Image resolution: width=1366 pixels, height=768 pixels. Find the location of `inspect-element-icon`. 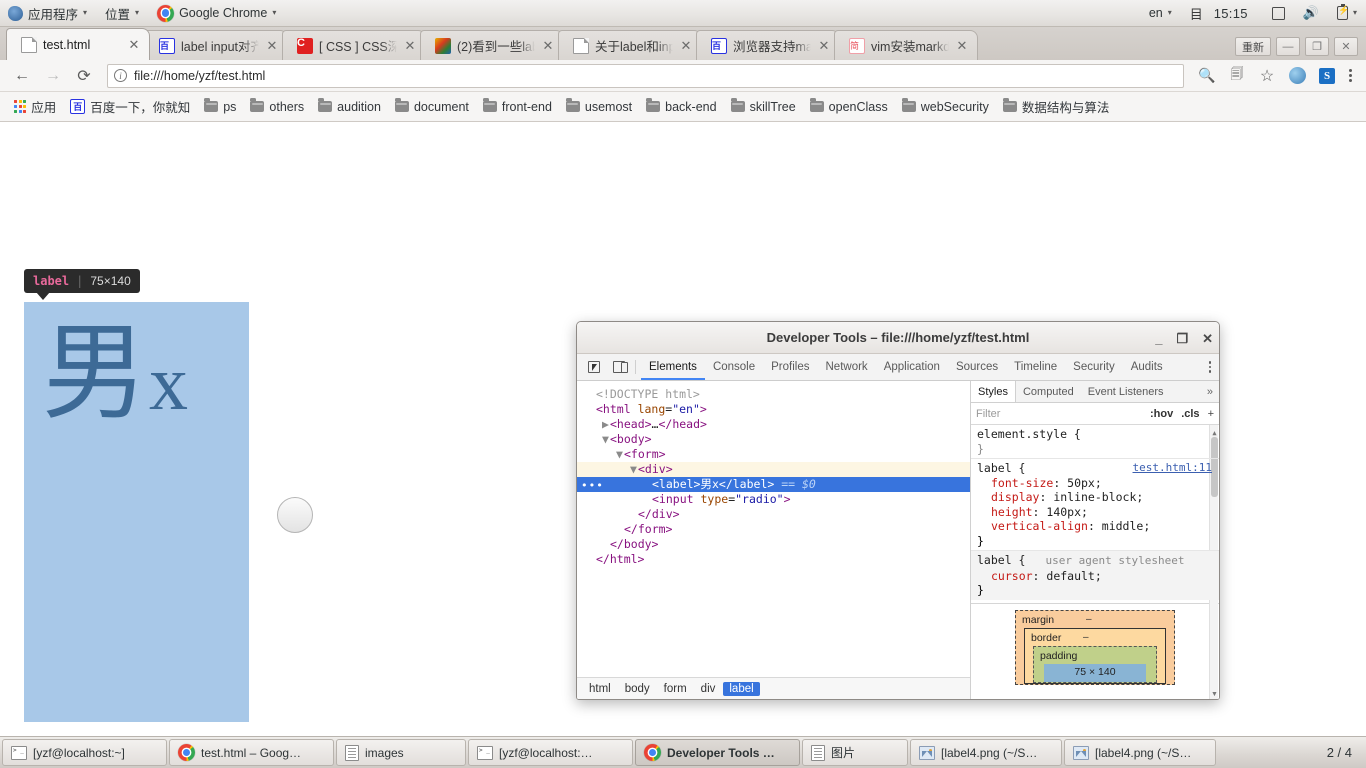

inspect-element-icon is located at coordinates (593, 367).